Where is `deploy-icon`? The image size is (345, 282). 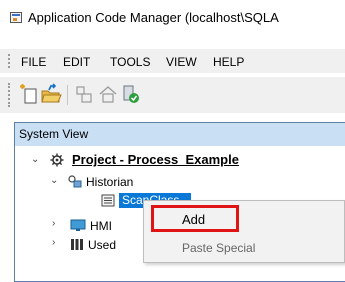 deploy-icon is located at coordinates (131, 94).